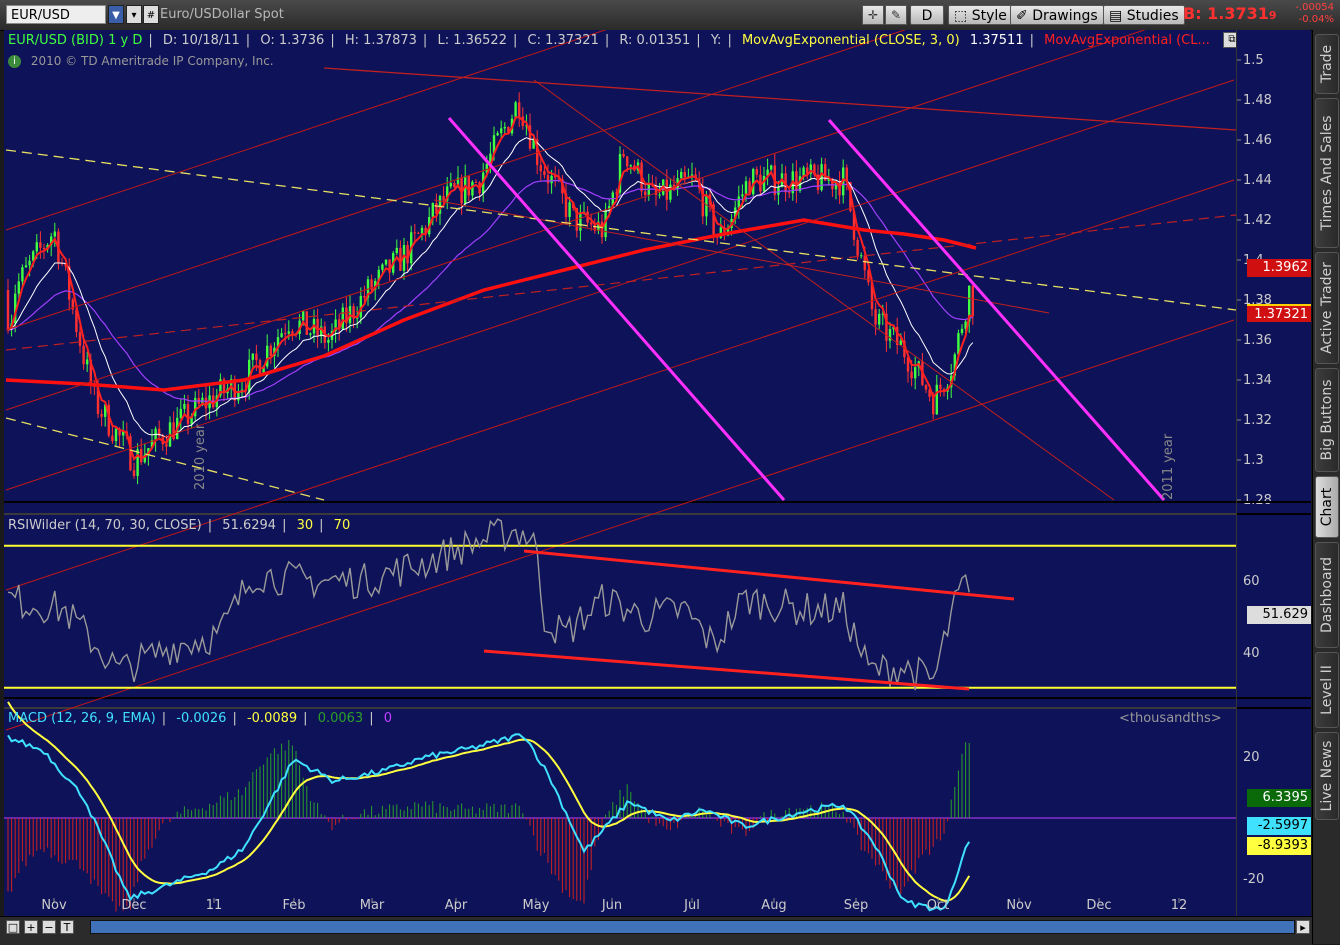  I want to click on drawings-button: ✐ Drawings, so click(1057, 15).